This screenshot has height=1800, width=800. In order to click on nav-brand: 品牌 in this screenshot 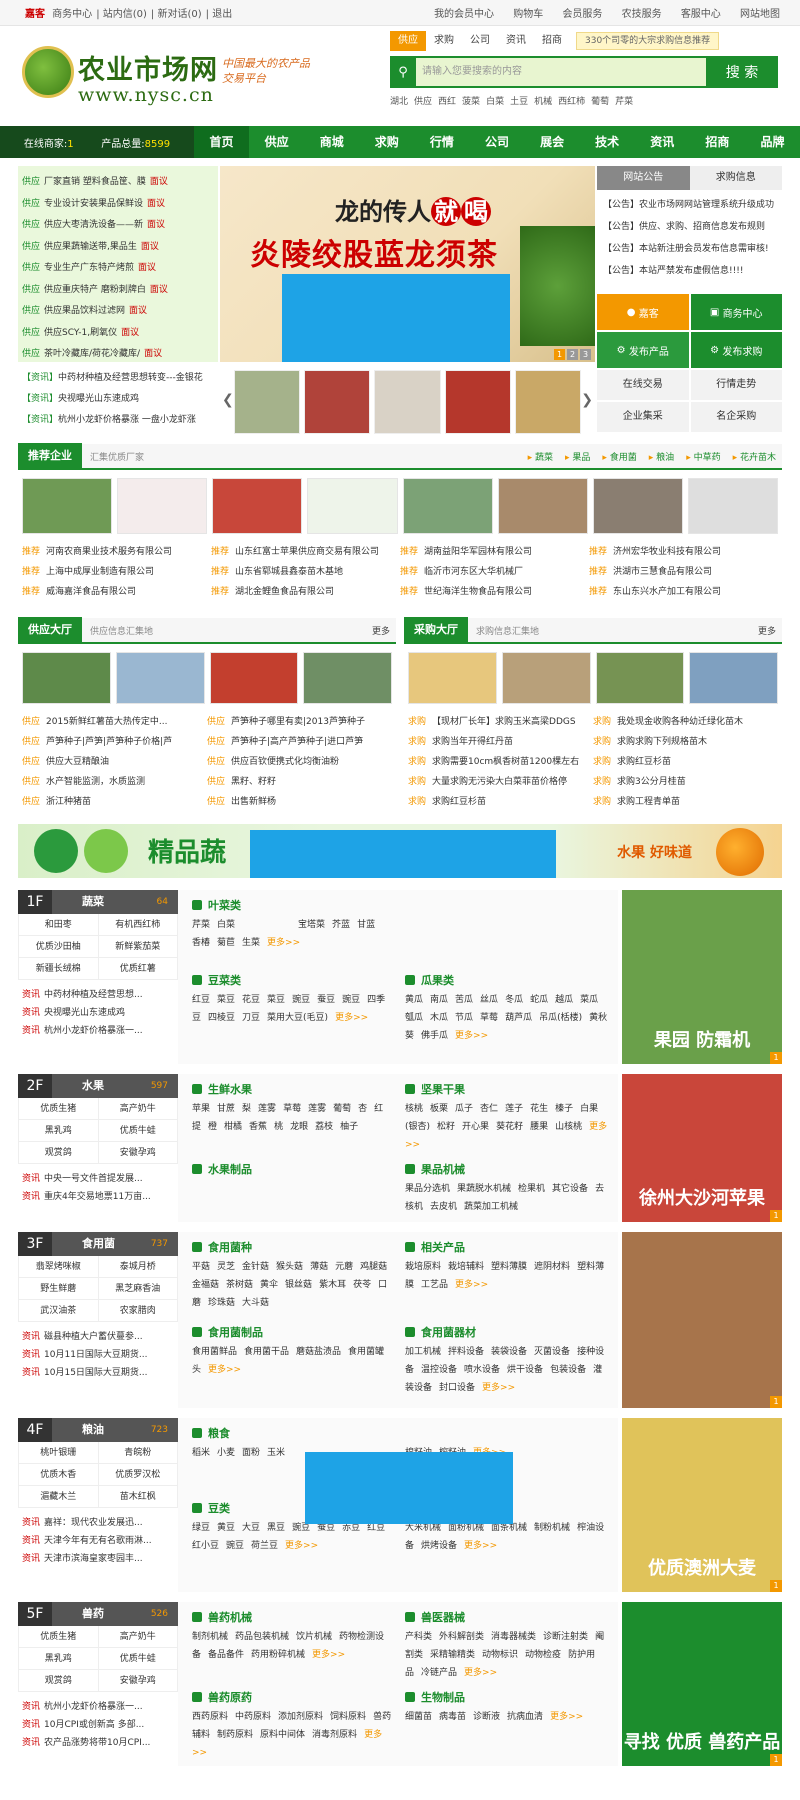, I will do `click(772, 142)`.